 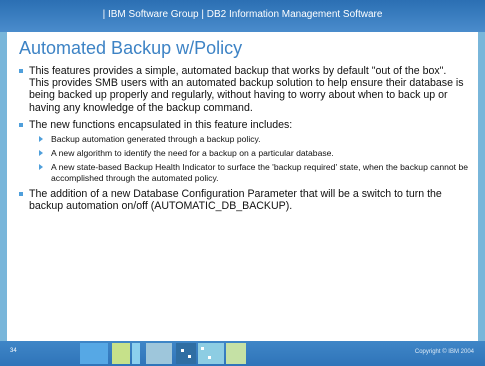 What do you see at coordinates (294, 14) in the screenshot?
I see `header-division: DB2 Information Management Software` at bounding box center [294, 14].